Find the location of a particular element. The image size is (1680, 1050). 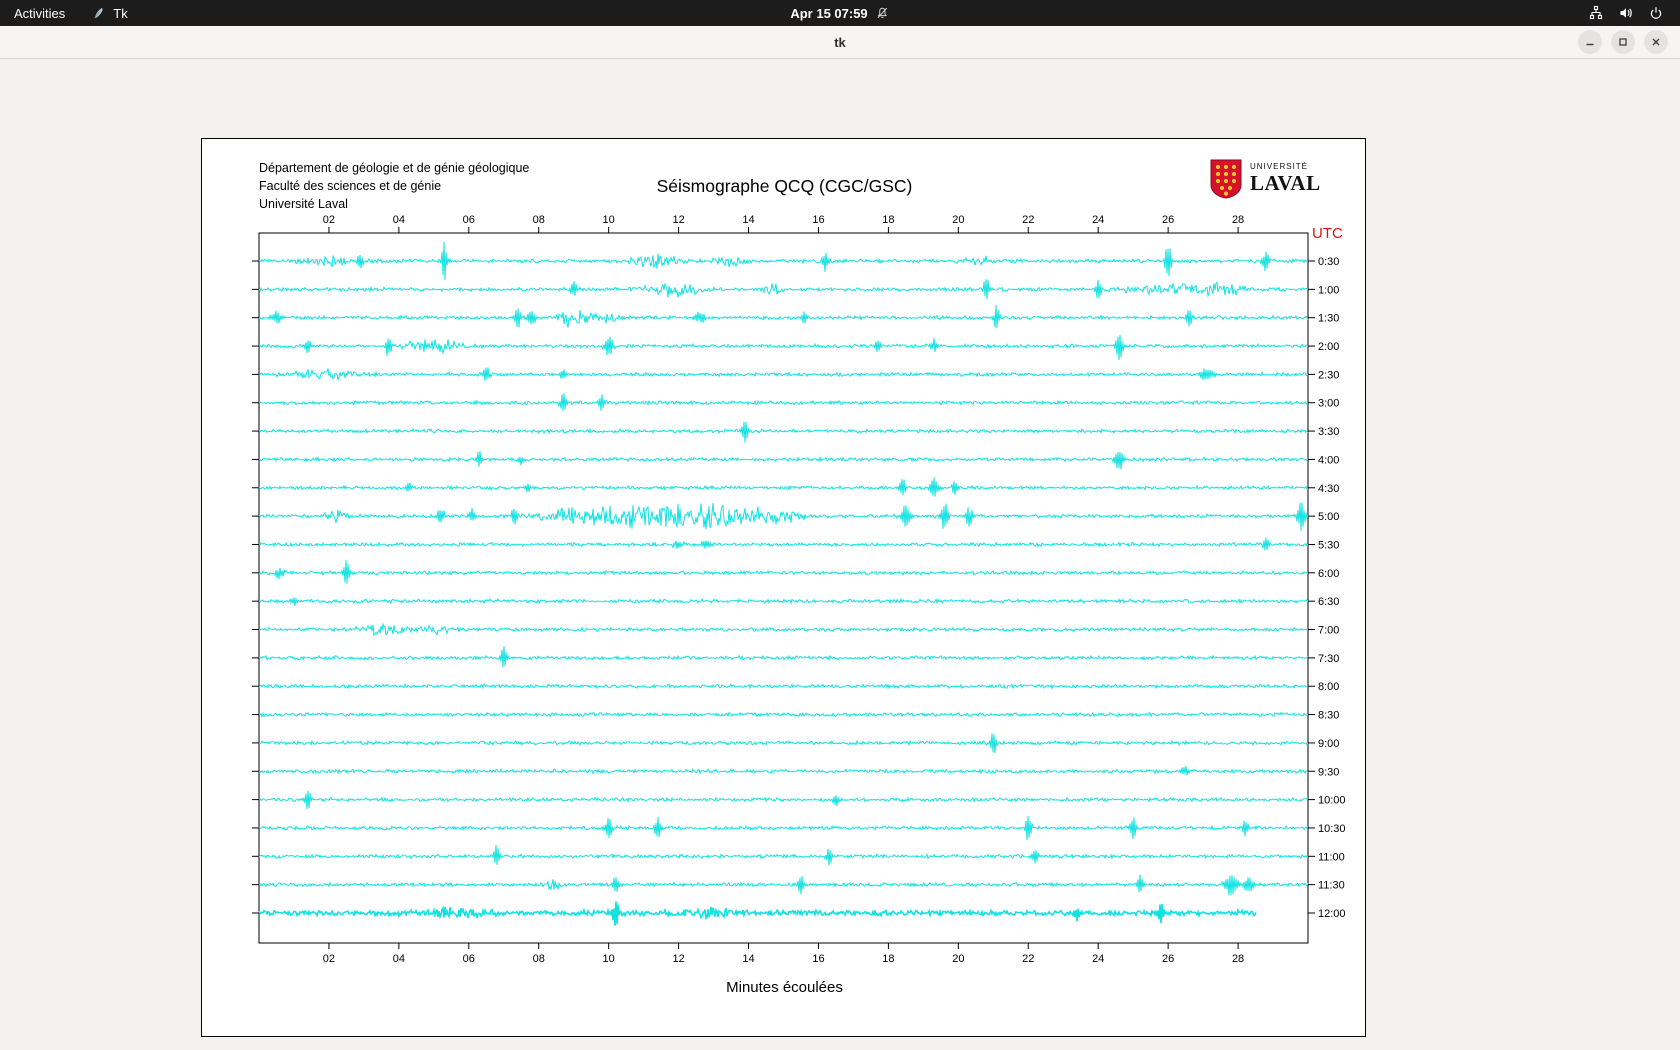

row-time-label: 2:30 is located at coordinates (1328, 375).